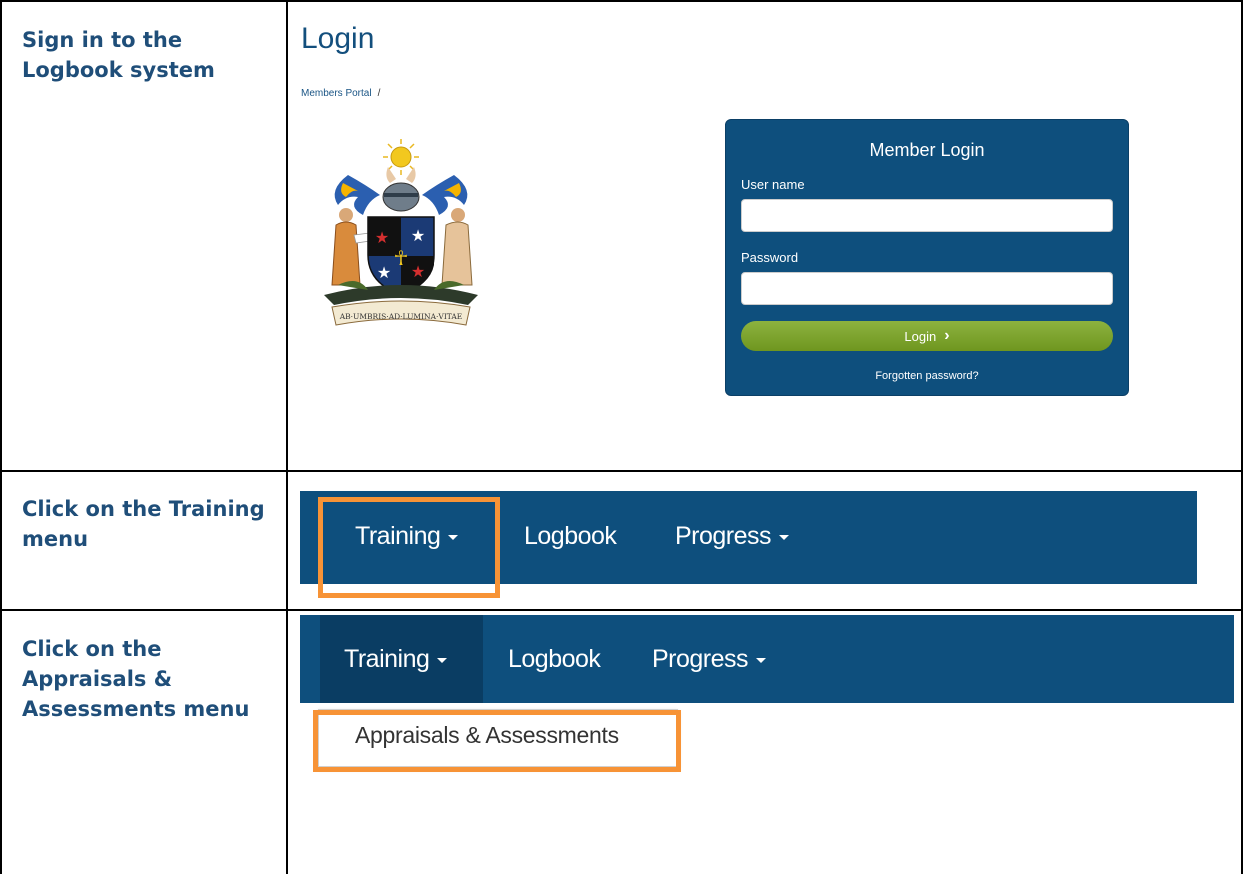  I want to click on breadcrumb: Members Portal /, so click(340, 93).